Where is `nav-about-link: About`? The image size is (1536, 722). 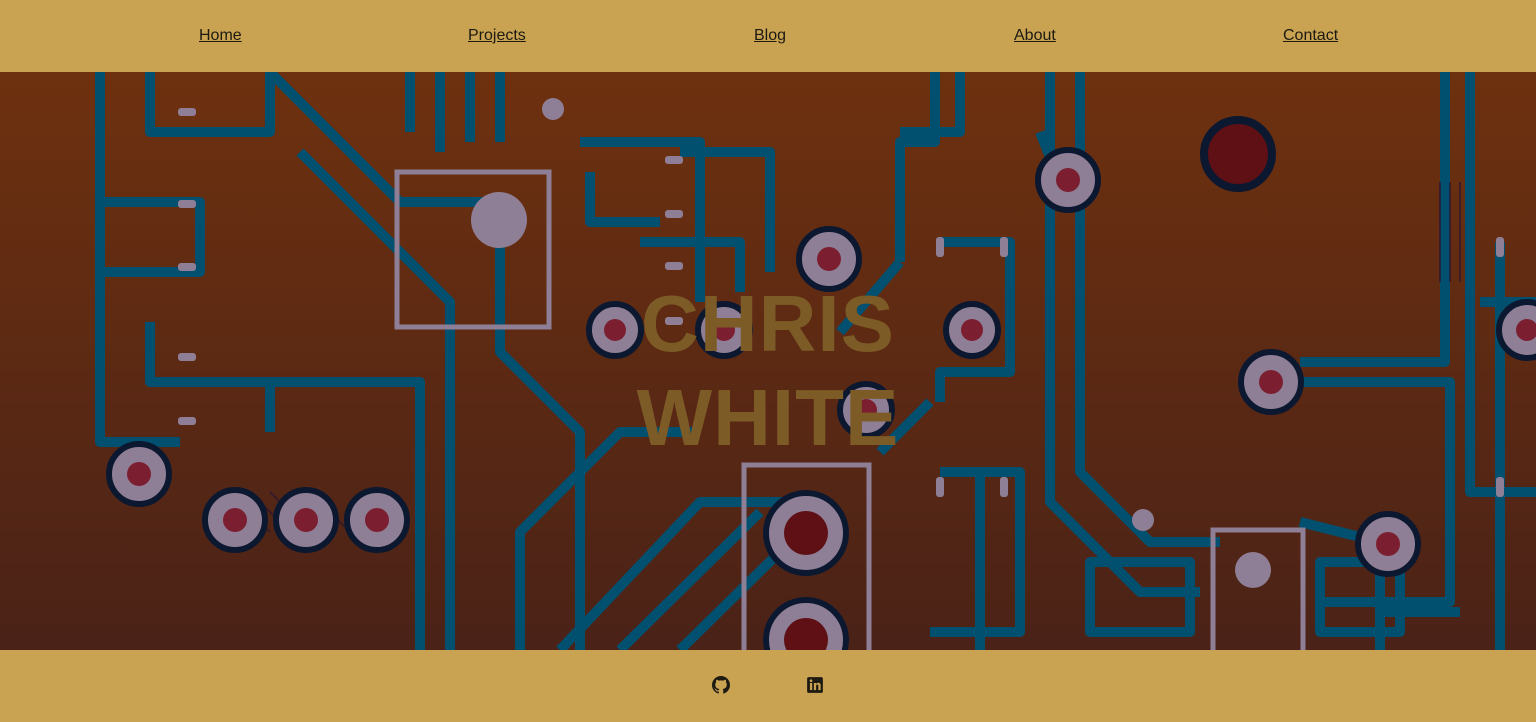 nav-about-link: About is located at coordinates (1035, 36).